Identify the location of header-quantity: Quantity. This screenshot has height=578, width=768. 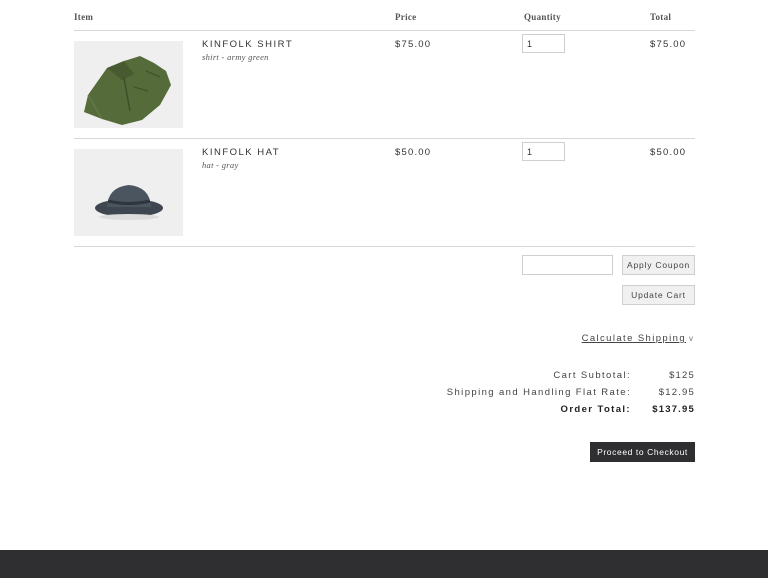
(542, 17).